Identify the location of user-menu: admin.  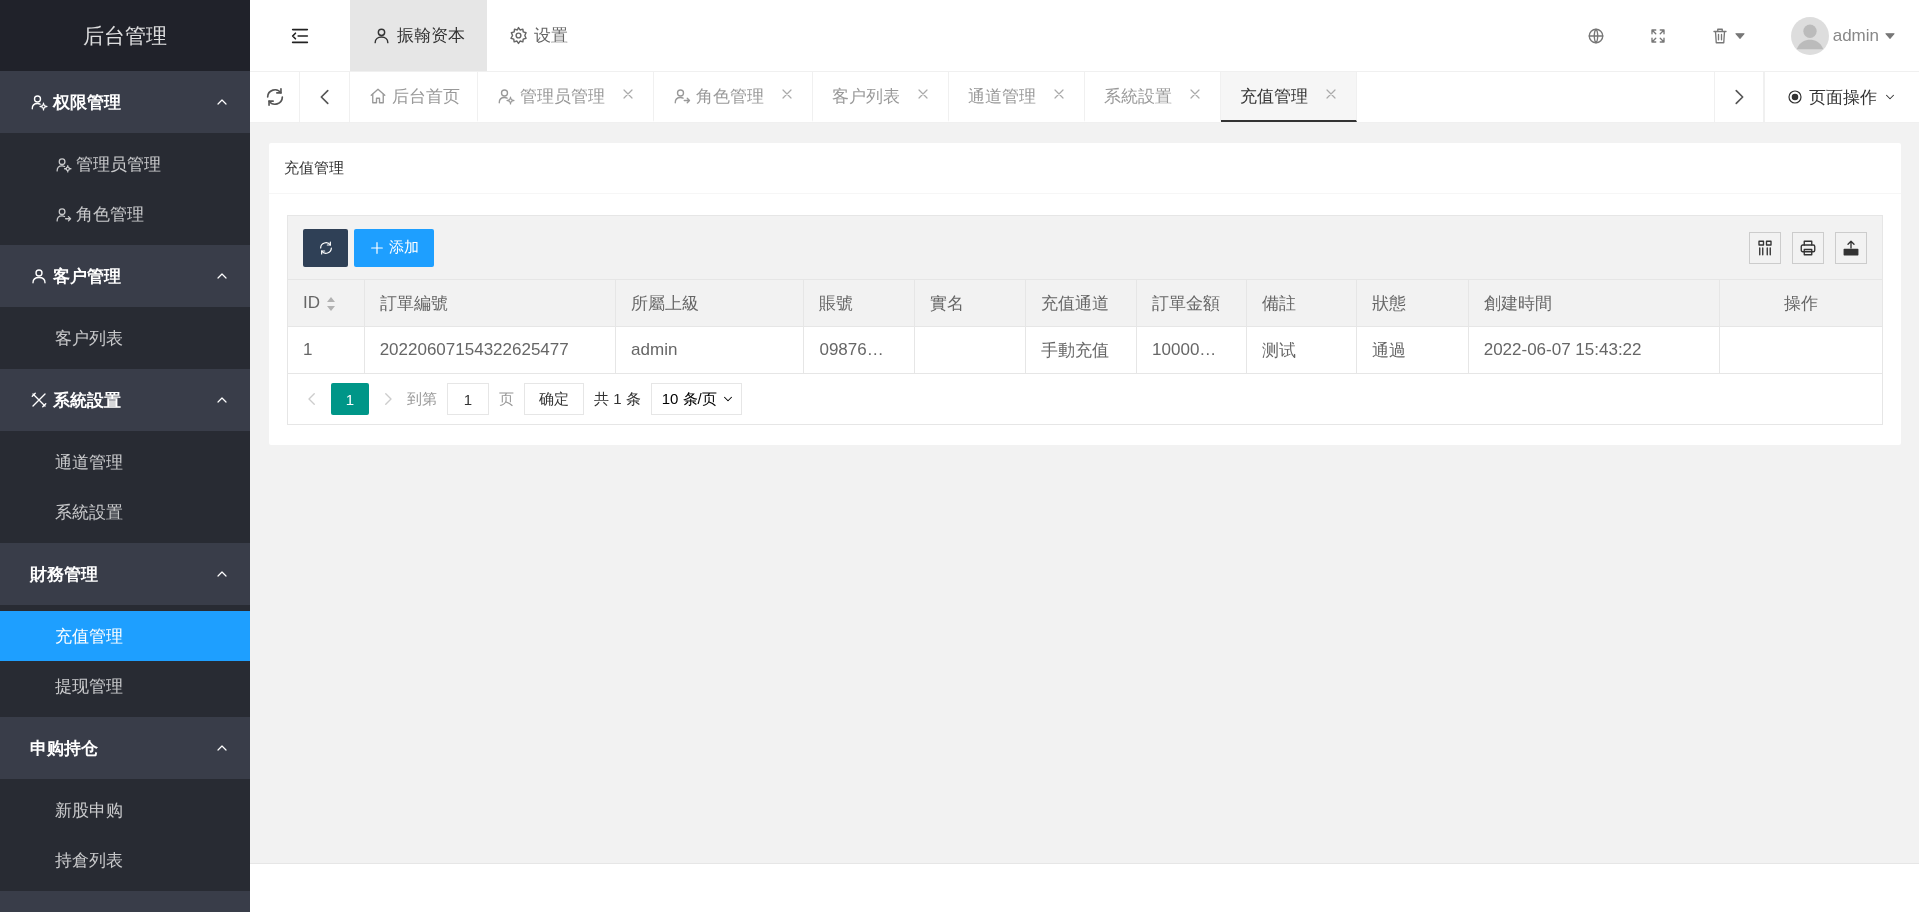
(1843, 35).